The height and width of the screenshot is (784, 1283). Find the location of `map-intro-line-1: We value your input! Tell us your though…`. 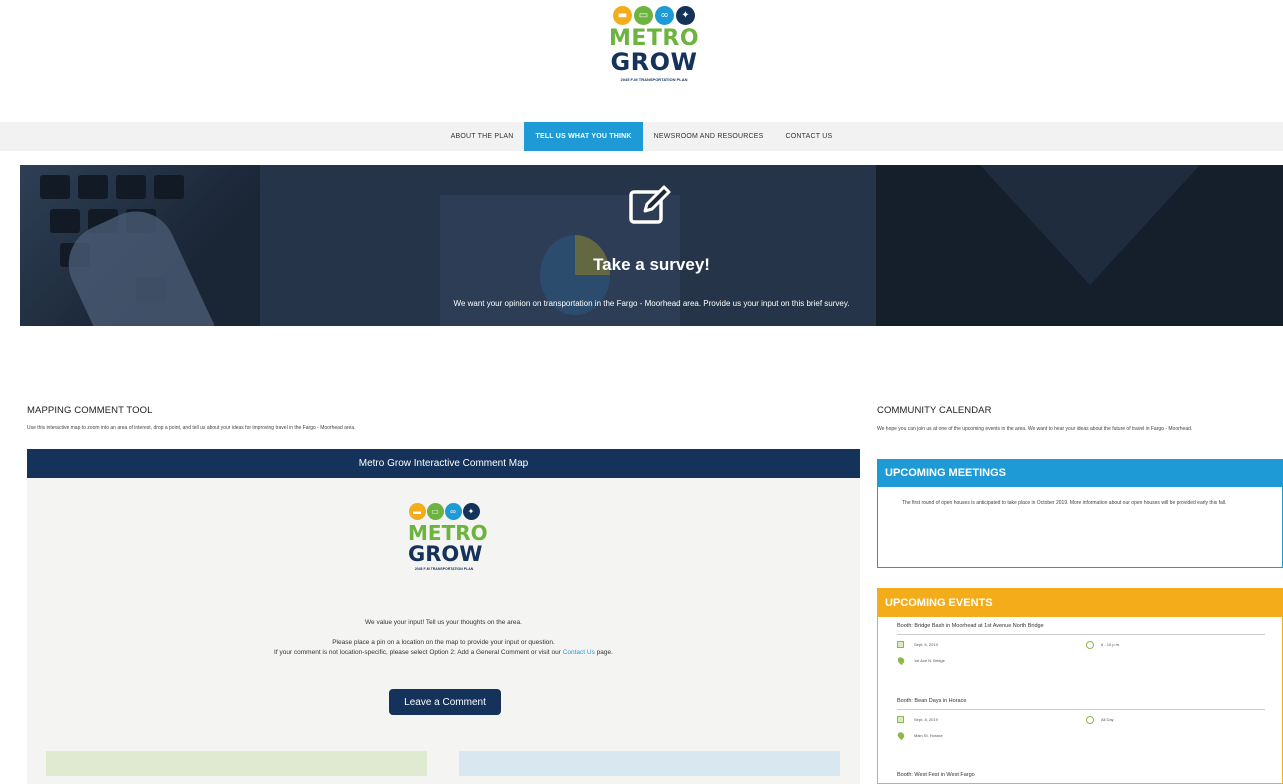

map-intro-line-1: We value your input! Tell us your though… is located at coordinates (443, 622).